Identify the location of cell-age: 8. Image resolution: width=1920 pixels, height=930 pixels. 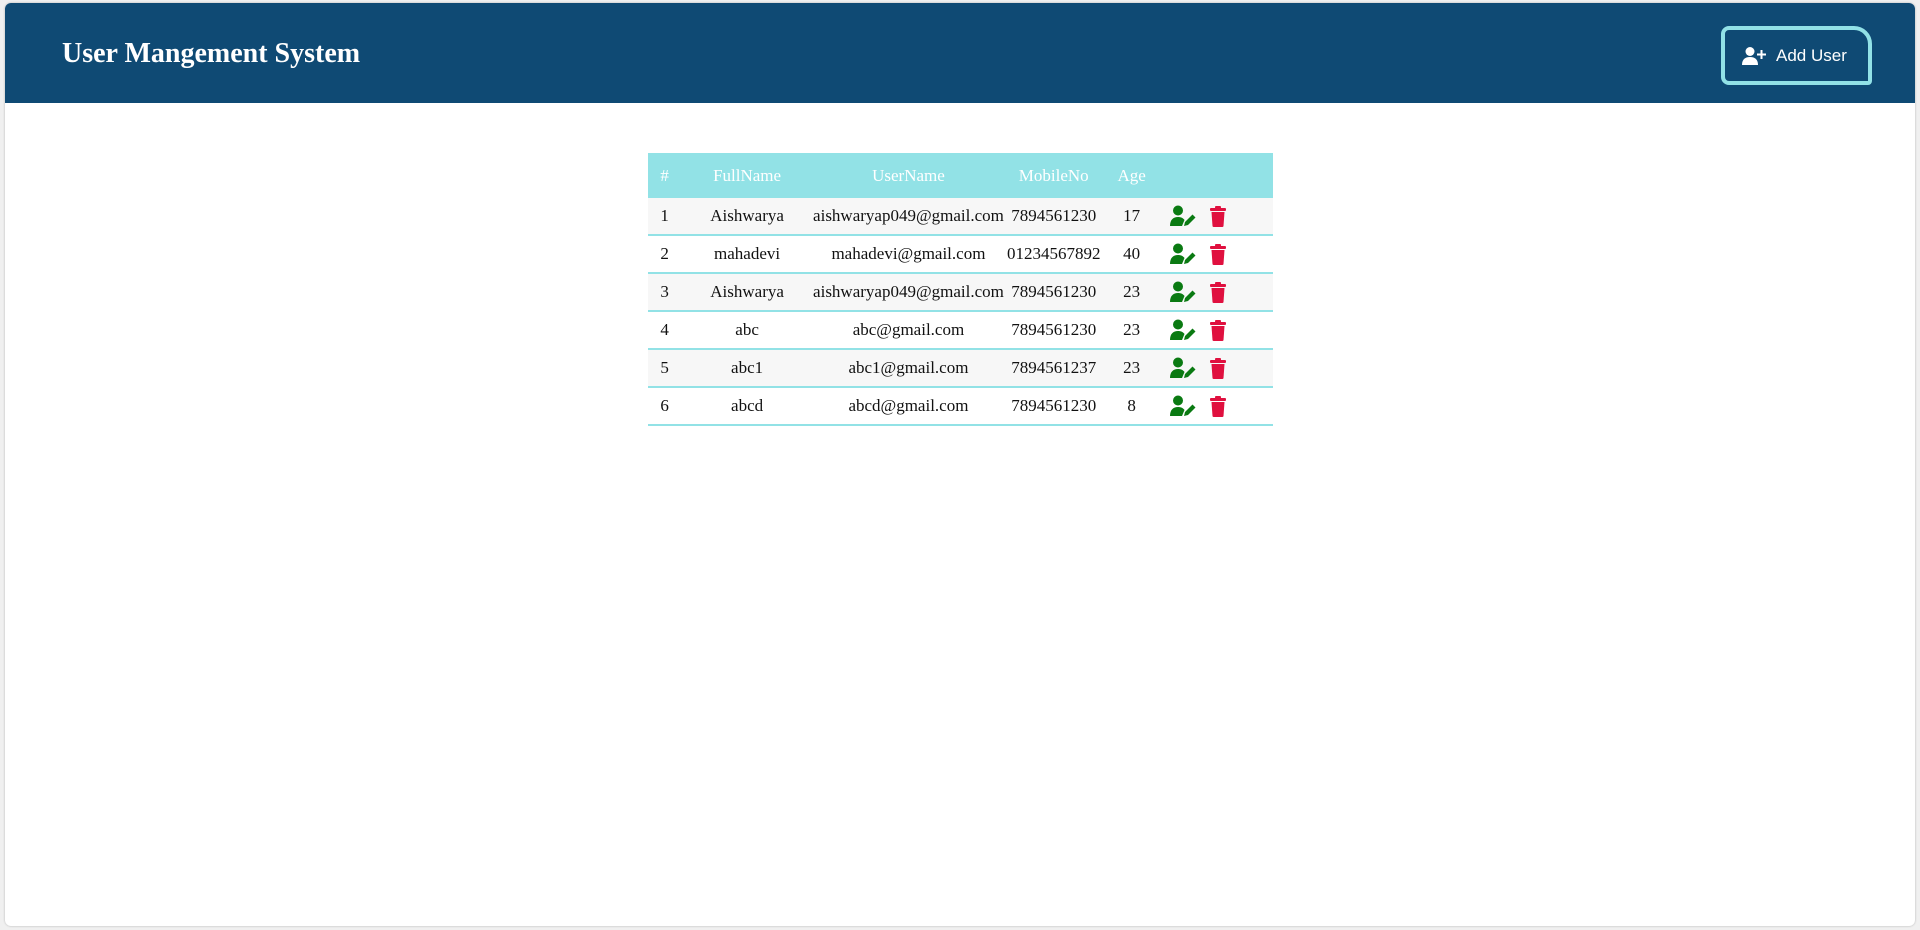
(1131, 406).